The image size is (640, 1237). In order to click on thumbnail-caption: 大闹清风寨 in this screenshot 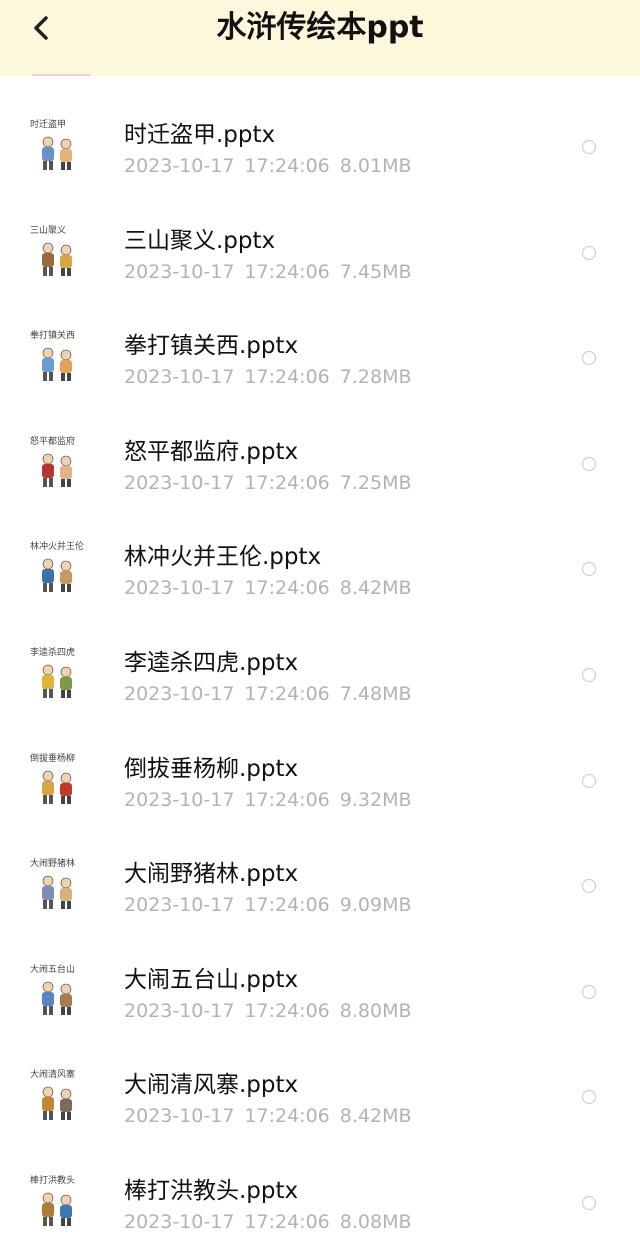, I will do `click(53, 1075)`.